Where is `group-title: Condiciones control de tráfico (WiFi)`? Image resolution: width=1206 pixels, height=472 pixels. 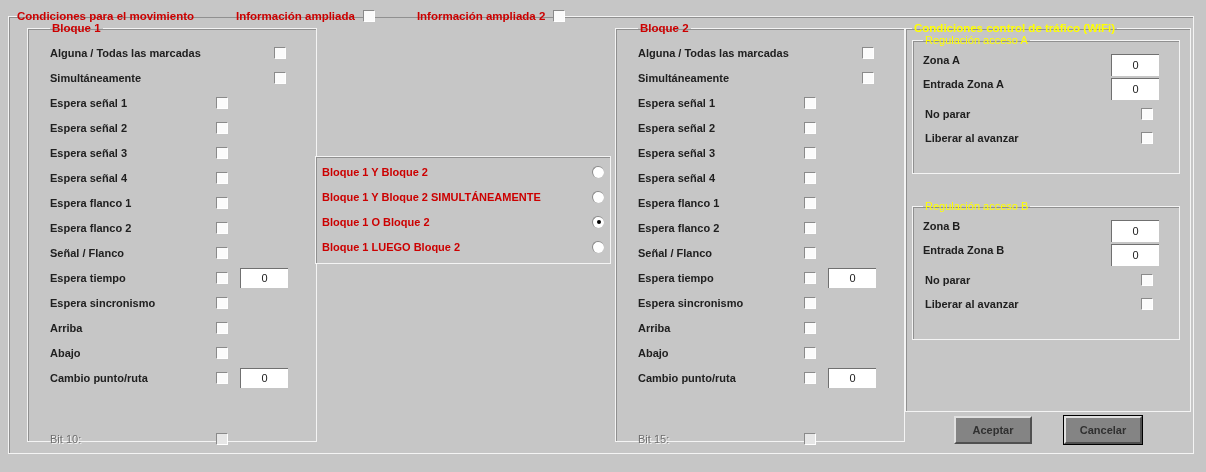 group-title: Condiciones control de tráfico (WiFi) is located at coordinates (1015, 28).